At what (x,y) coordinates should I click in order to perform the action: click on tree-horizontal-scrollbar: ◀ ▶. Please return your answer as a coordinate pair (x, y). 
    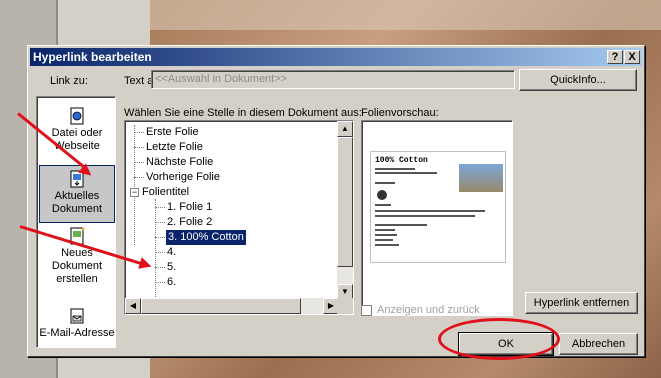
    Looking at the image, I should click on (232, 306).